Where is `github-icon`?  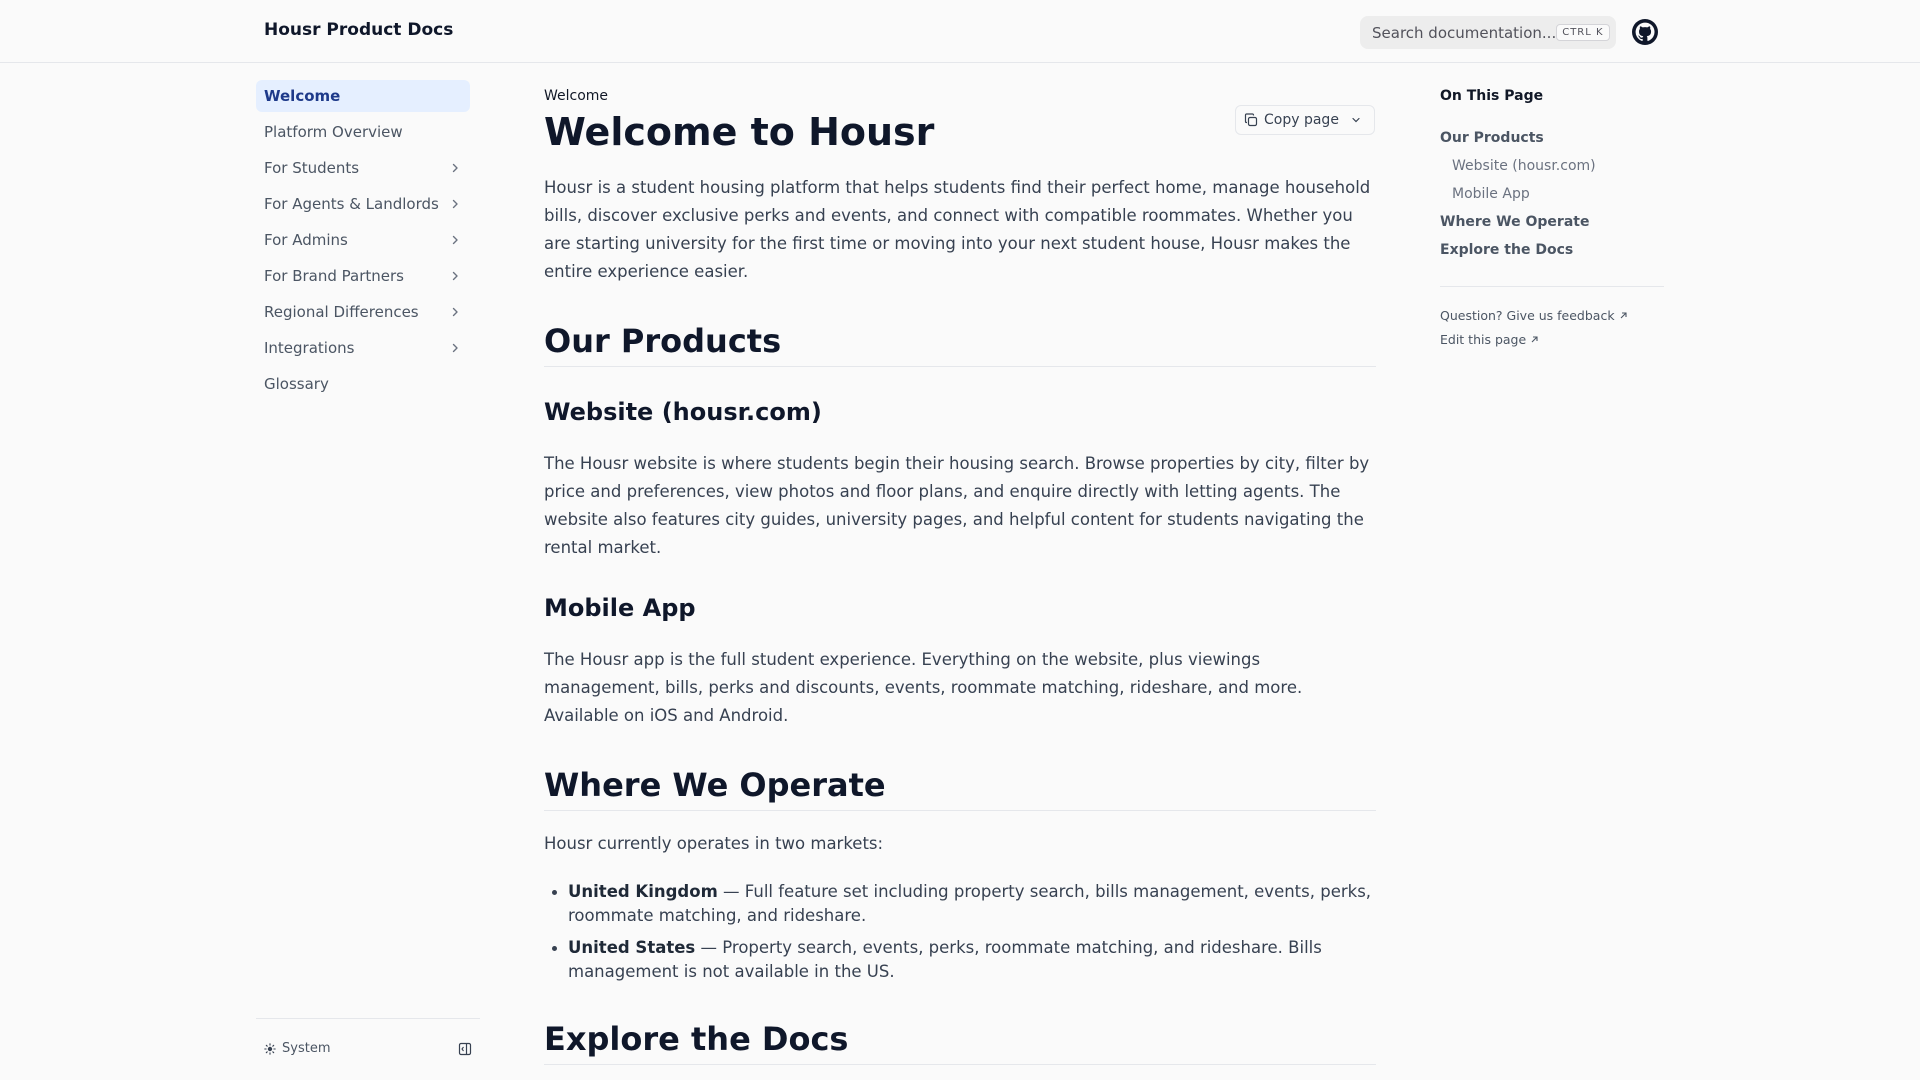
github-icon is located at coordinates (1645, 32).